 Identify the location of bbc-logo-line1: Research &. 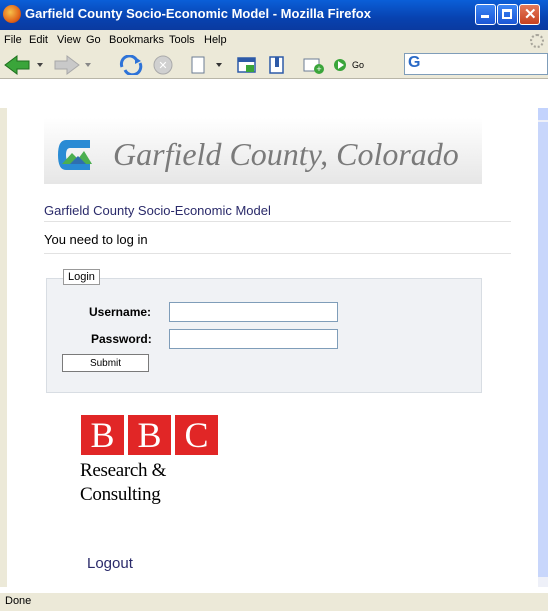
(123, 470).